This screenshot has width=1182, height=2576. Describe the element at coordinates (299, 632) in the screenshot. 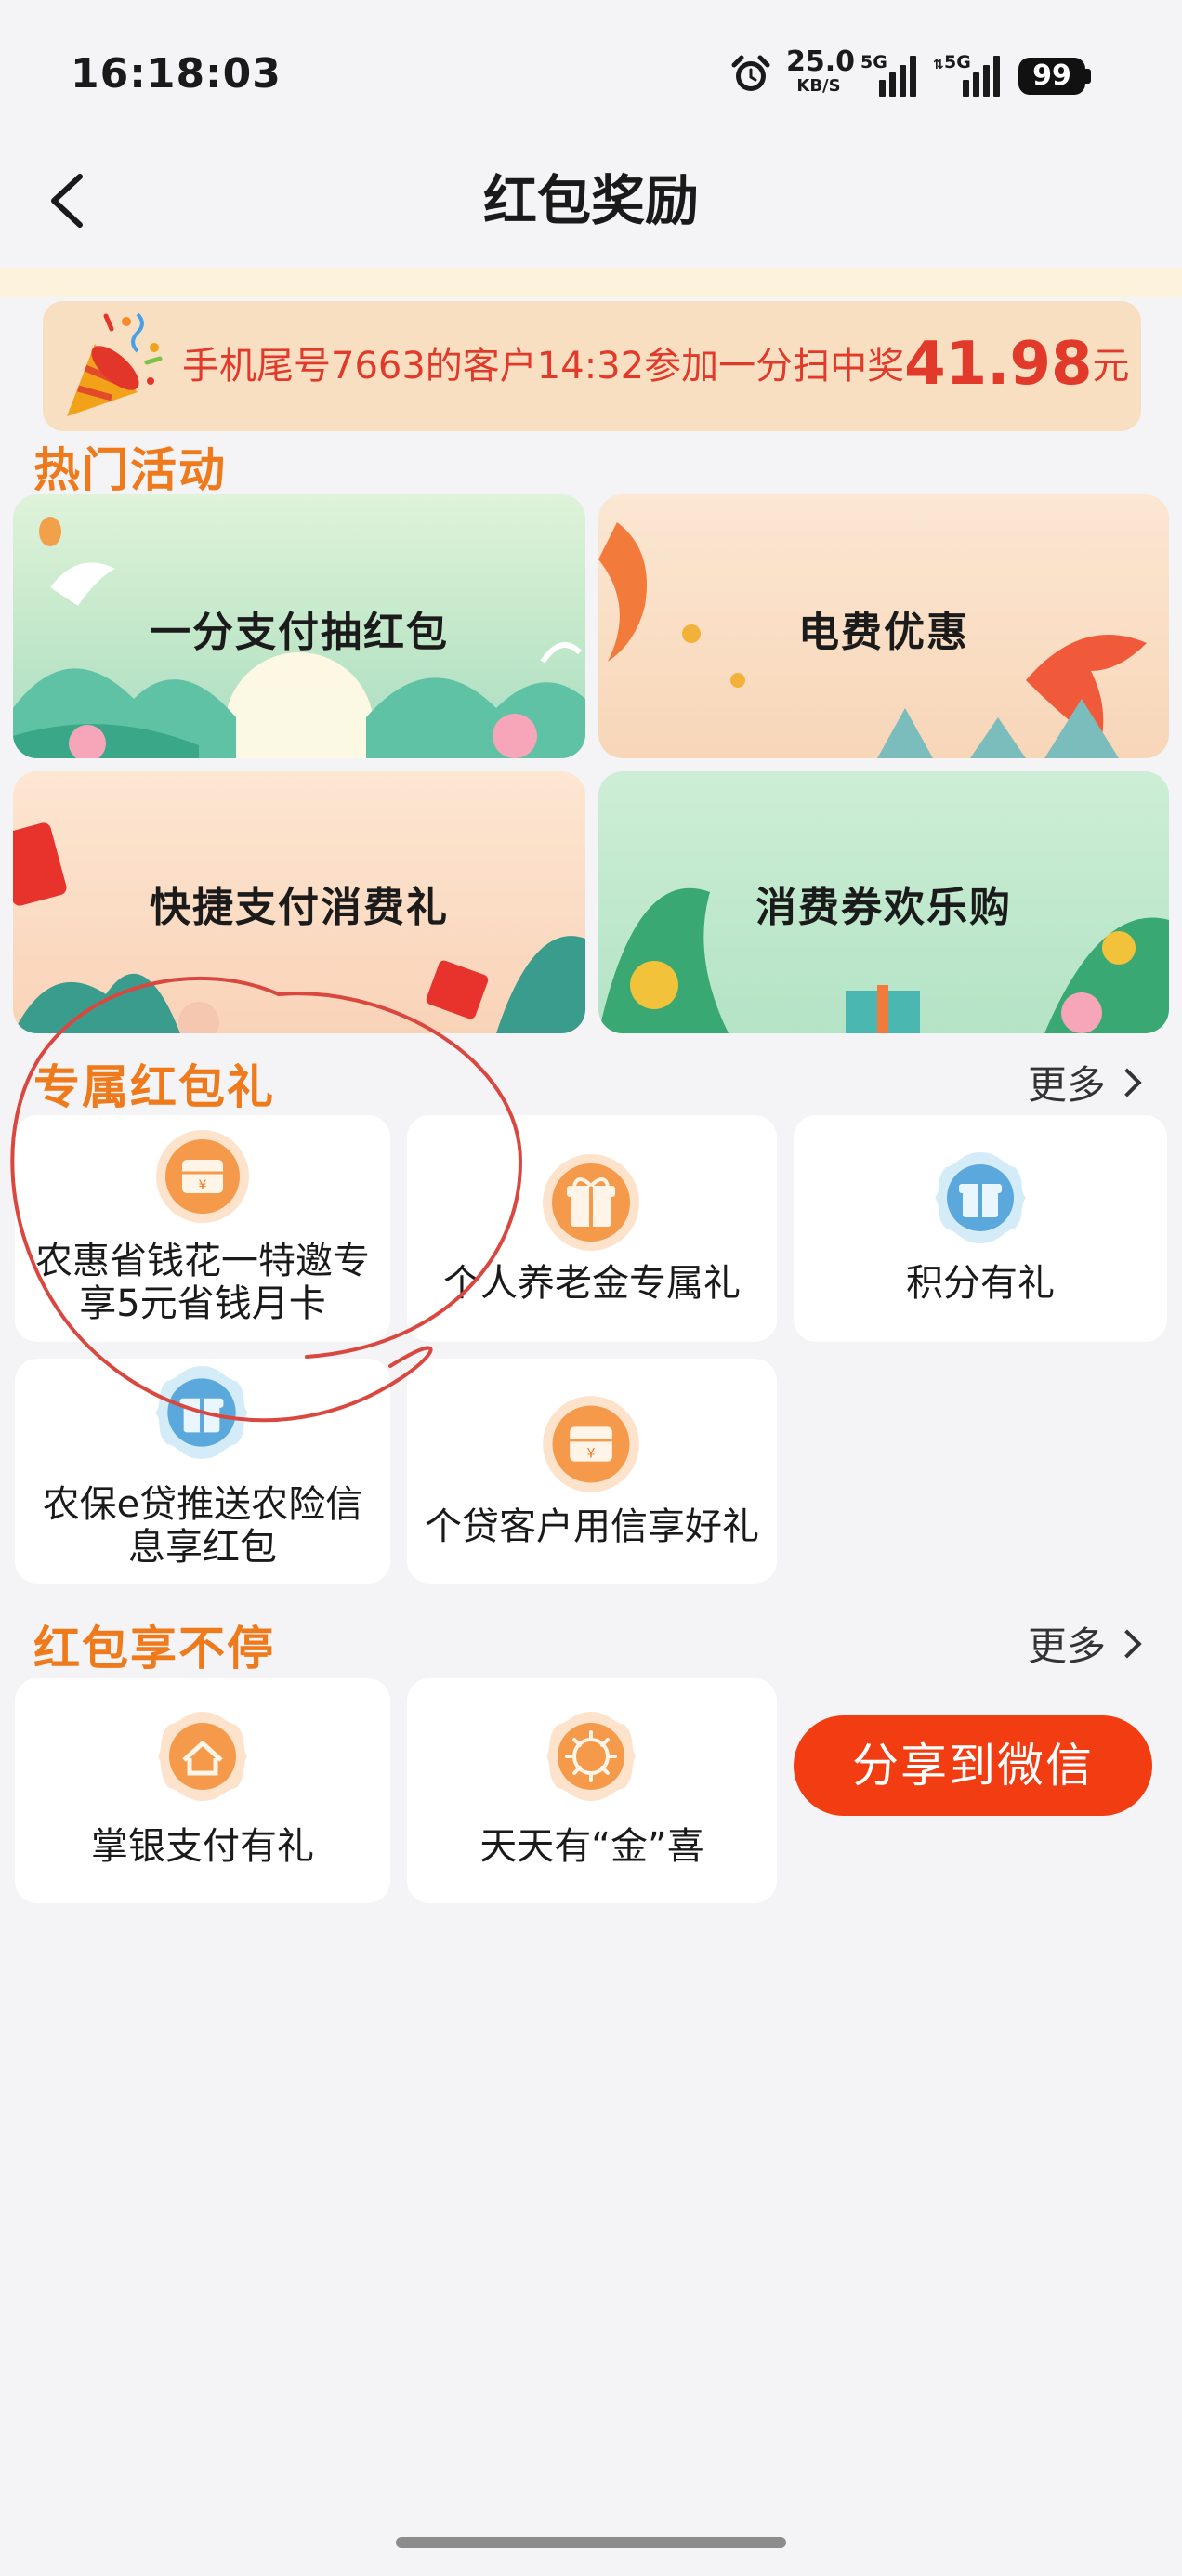

I see `activity-label: 一分支付抽红包` at that location.